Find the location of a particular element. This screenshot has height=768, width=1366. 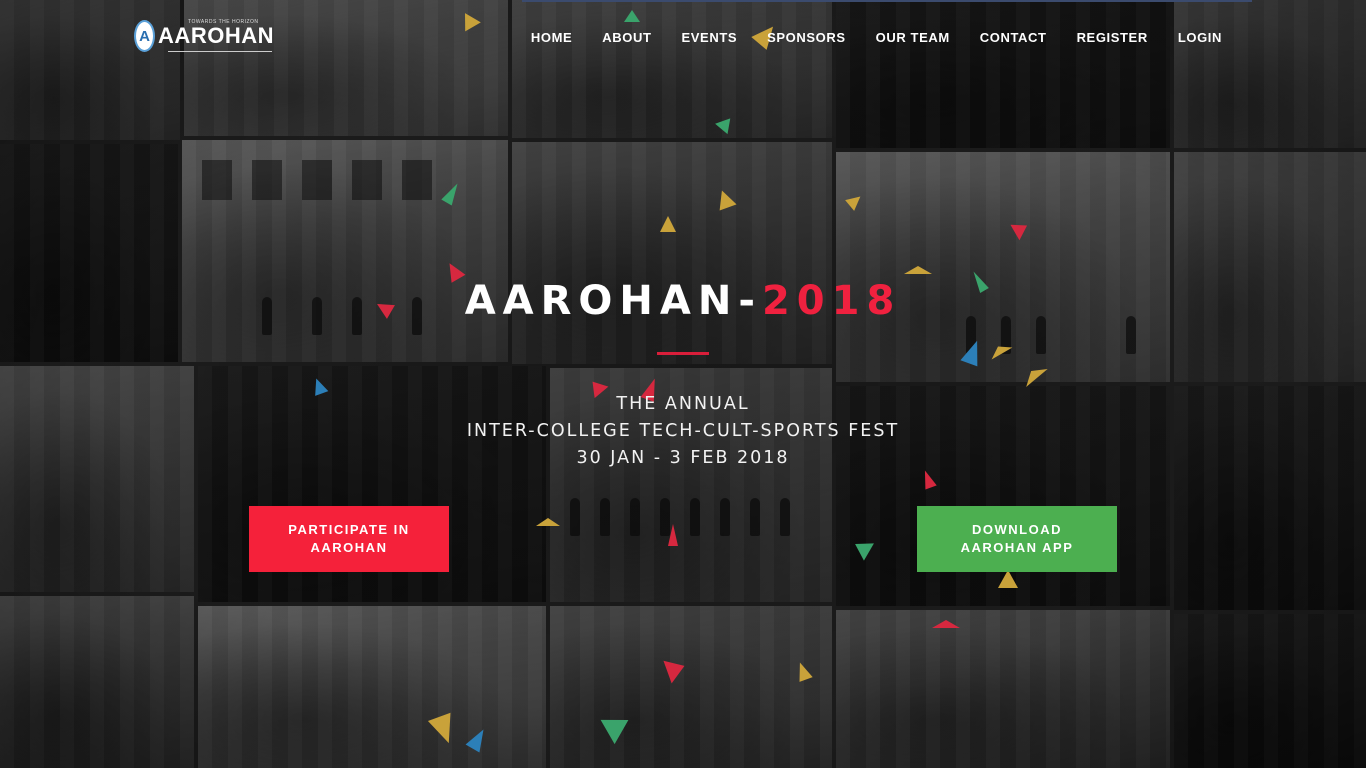

logo-text: AAROHAN is located at coordinates (216, 35).